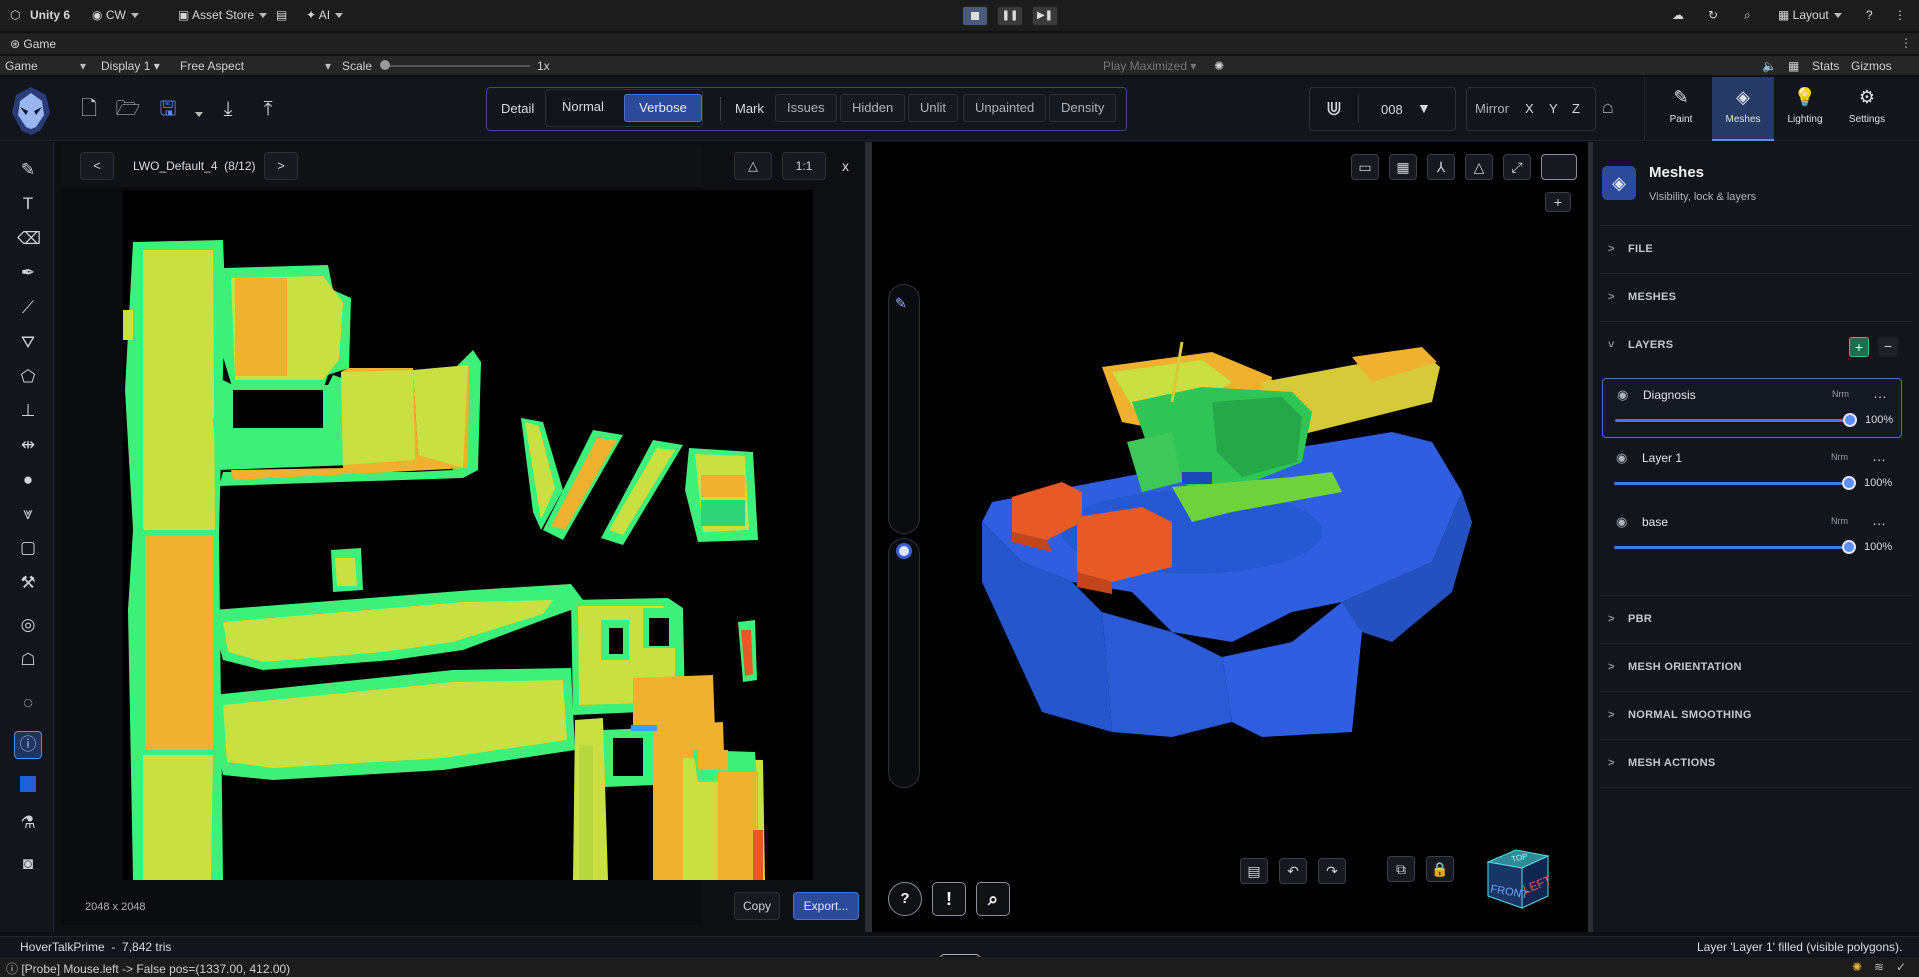 The width and height of the screenshot is (1919, 977). Describe the element at coordinates (1678, 15) in the screenshot. I see `cloud-icon: ☁` at that location.